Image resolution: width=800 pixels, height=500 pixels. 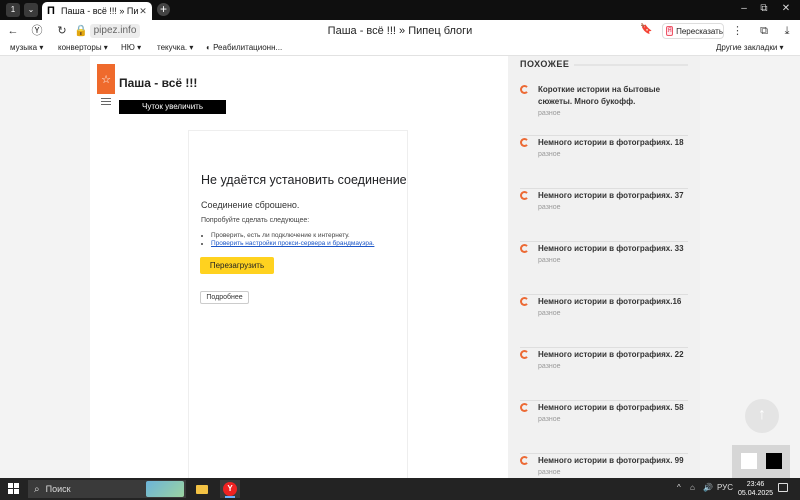 What do you see at coordinates (237, 265) in the screenshot?
I see `reload-button: Перезагрузить` at bounding box center [237, 265].